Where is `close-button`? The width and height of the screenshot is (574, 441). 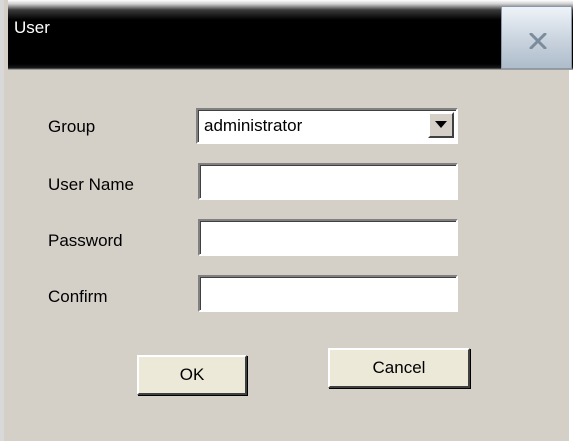
close-button is located at coordinates (536, 37).